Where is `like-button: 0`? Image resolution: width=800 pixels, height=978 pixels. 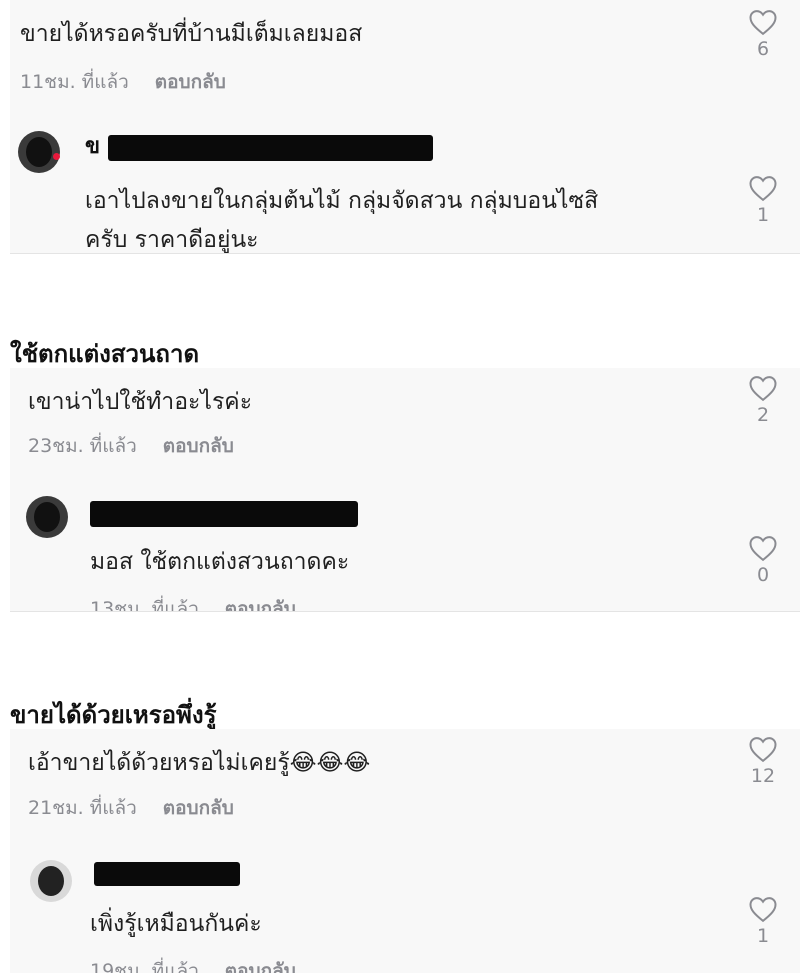
like-button: 0 is located at coordinates (763, 560).